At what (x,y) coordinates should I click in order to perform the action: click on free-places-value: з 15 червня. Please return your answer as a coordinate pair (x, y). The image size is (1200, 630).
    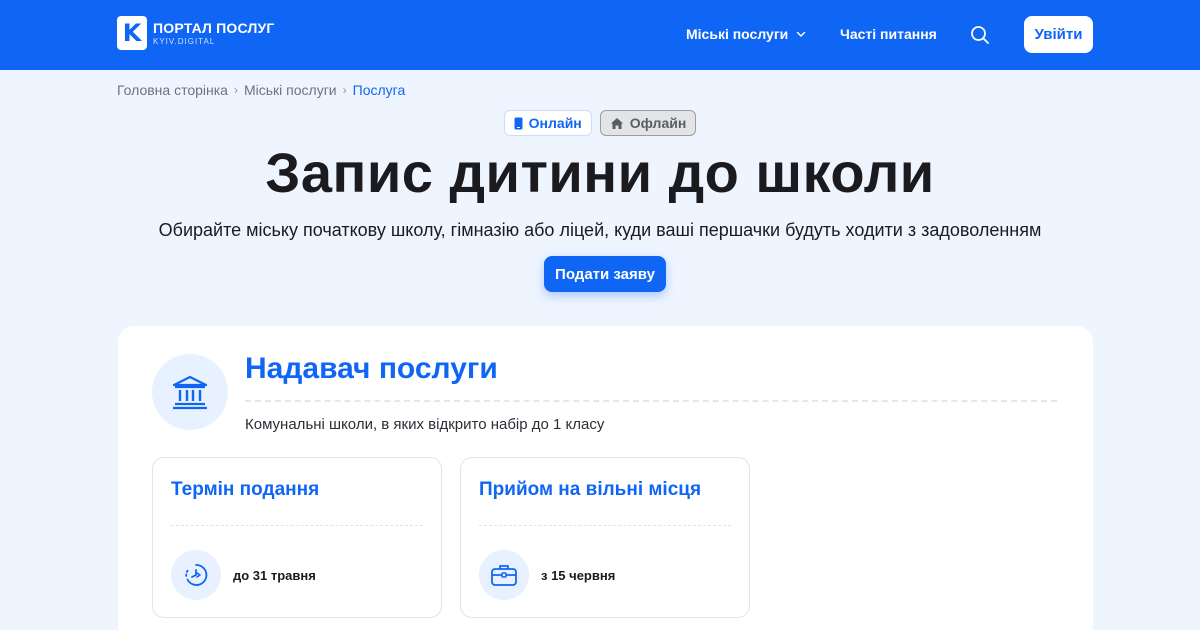
    Looking at the image, I should click on (578, 575).